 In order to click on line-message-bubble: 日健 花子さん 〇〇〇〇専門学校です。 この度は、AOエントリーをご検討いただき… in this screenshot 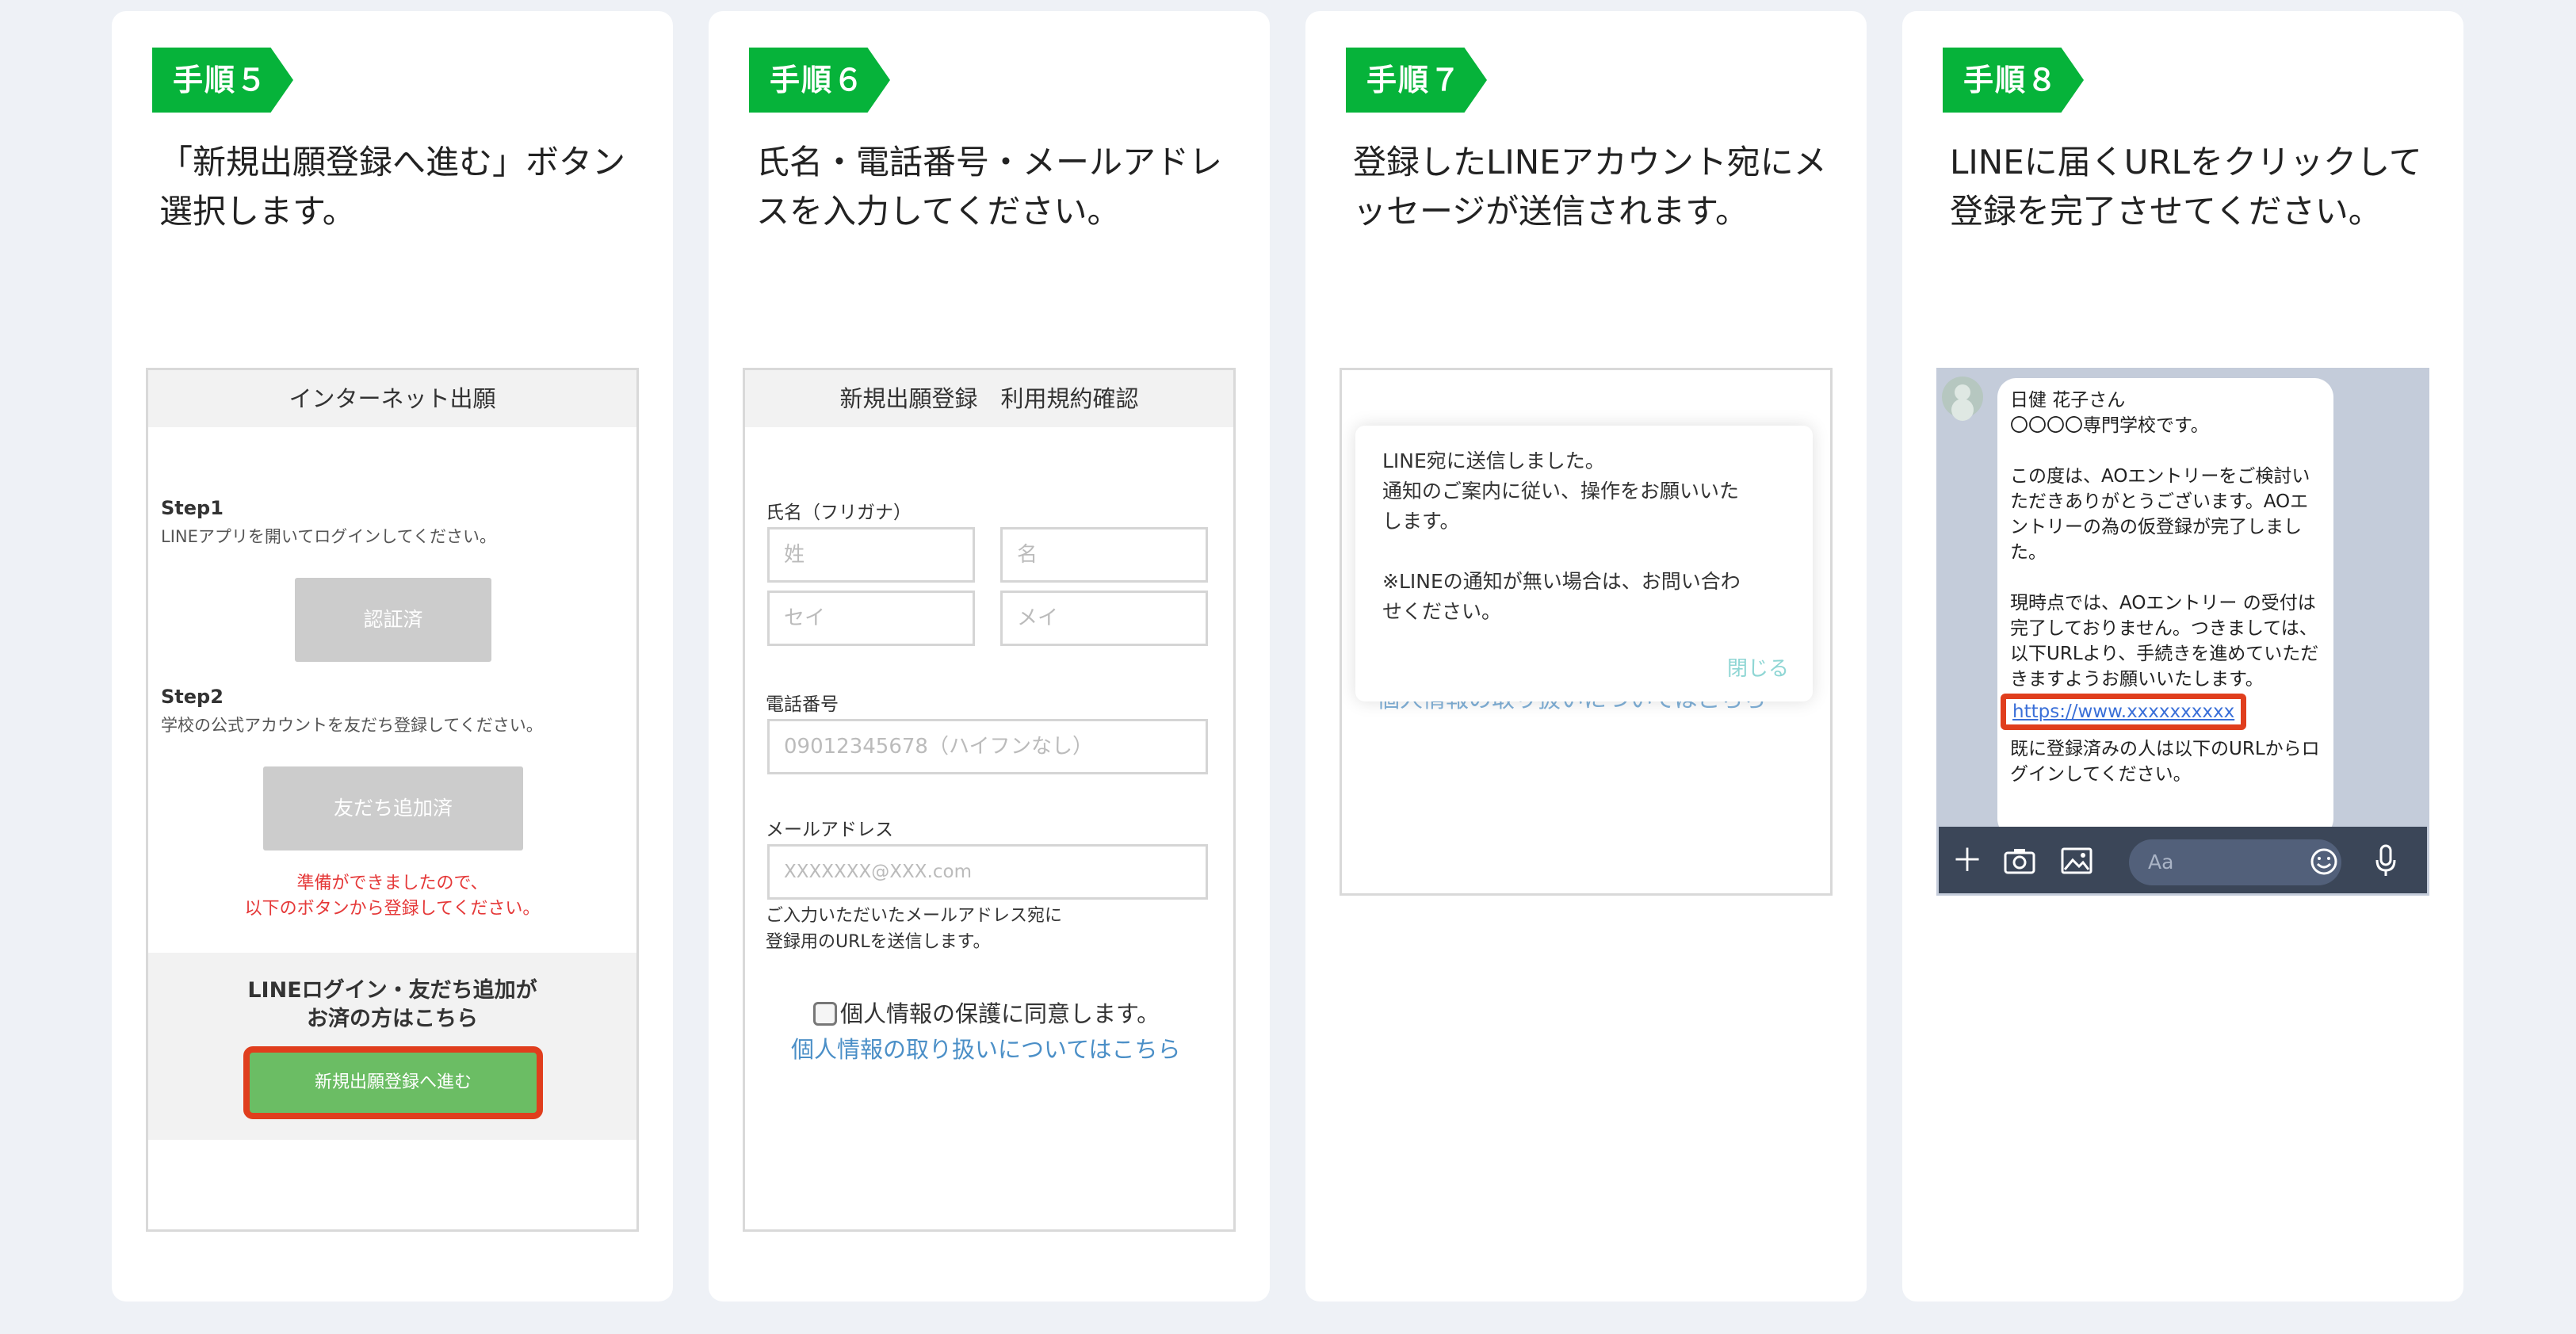, I will do `click(2165, 608)`.